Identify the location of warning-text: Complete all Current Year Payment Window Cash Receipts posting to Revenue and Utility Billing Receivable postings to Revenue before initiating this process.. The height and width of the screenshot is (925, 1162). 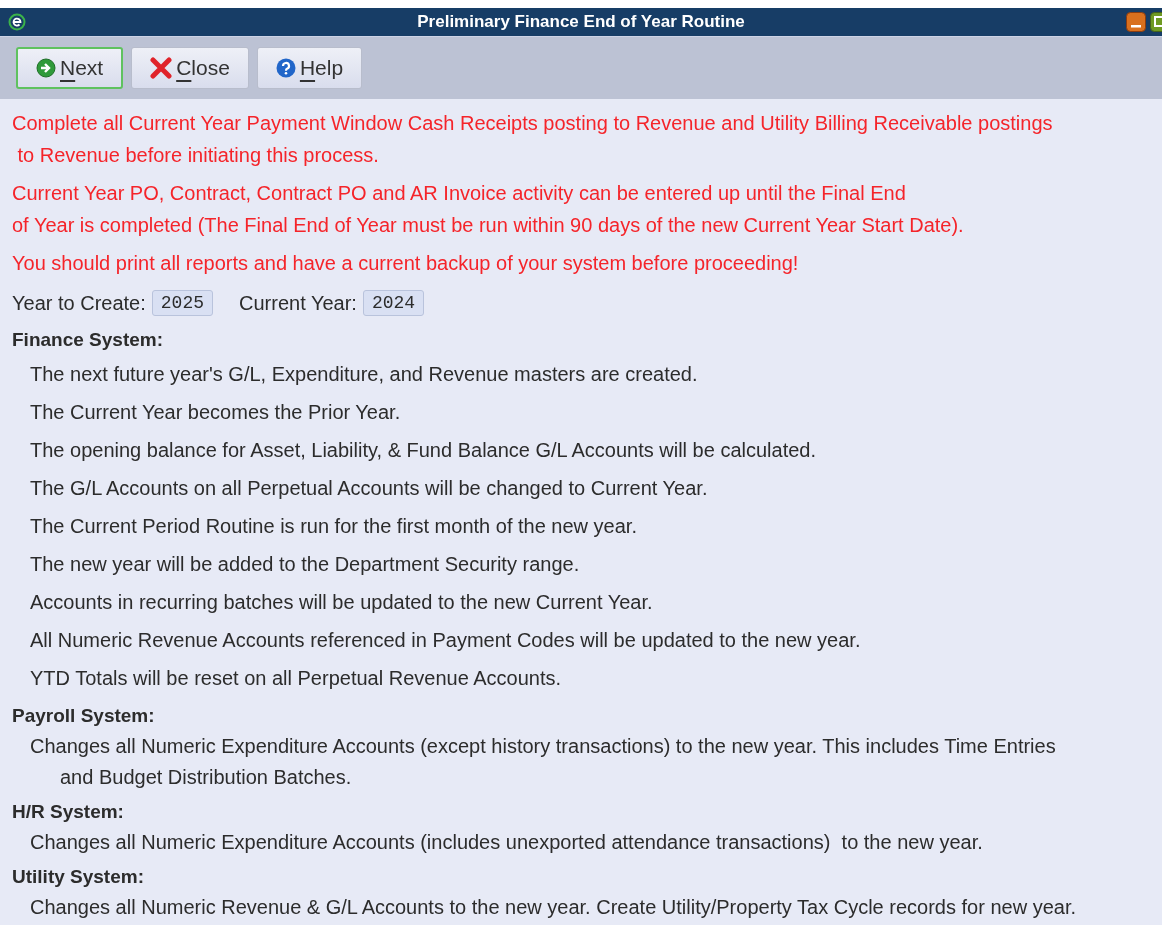
(533, 139).